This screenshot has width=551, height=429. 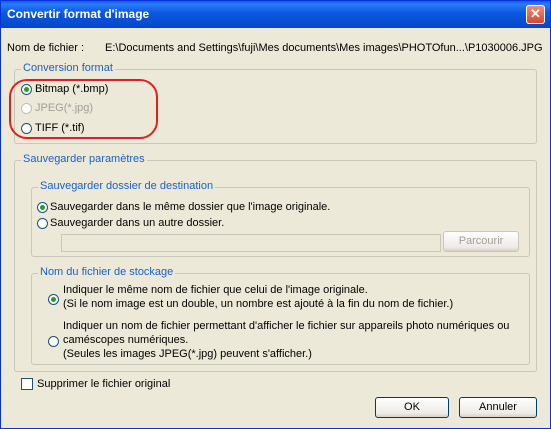 What do you see at coordinates (53, 341) in the screenshot?
I see `camera-name-radio` at bounding box center [53, 341].